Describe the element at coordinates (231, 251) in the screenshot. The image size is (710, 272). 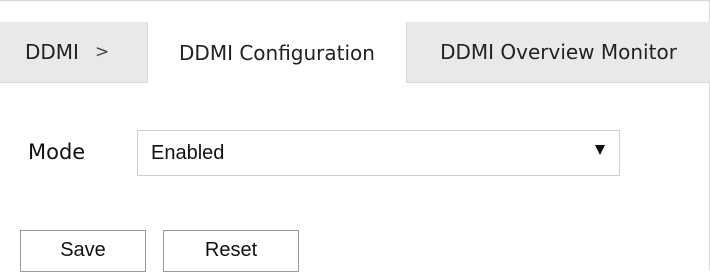
I see `reset-button: Reset` at that location.